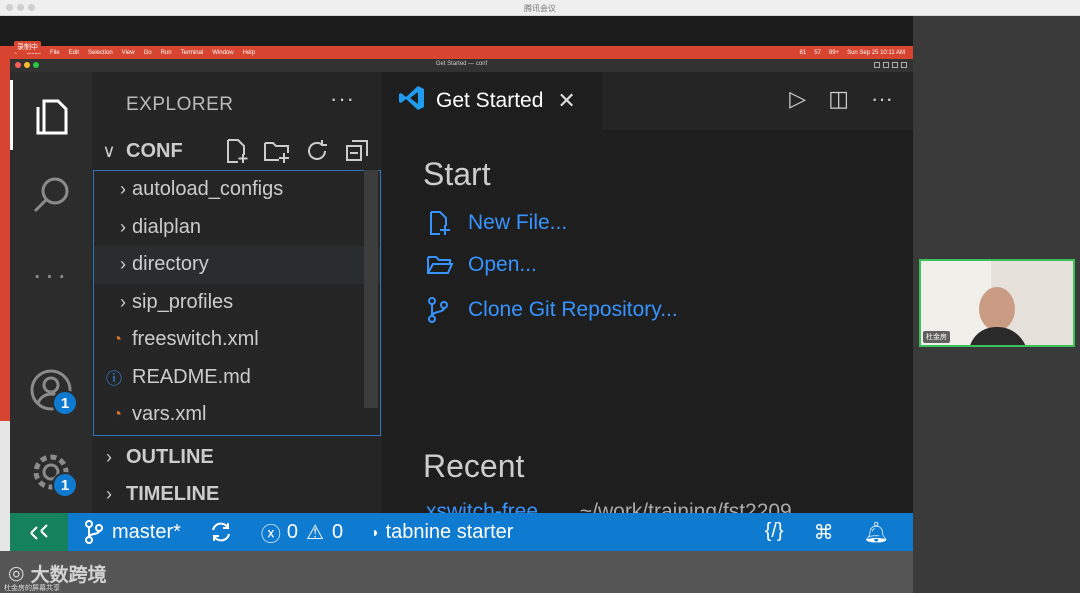 Image resolution: width=1080 pixels, height=593 pixels. What do you see at coordinates (39, 532) in the screenshot?
I see `remote-indicator-button` at bounding box center [39, 532].